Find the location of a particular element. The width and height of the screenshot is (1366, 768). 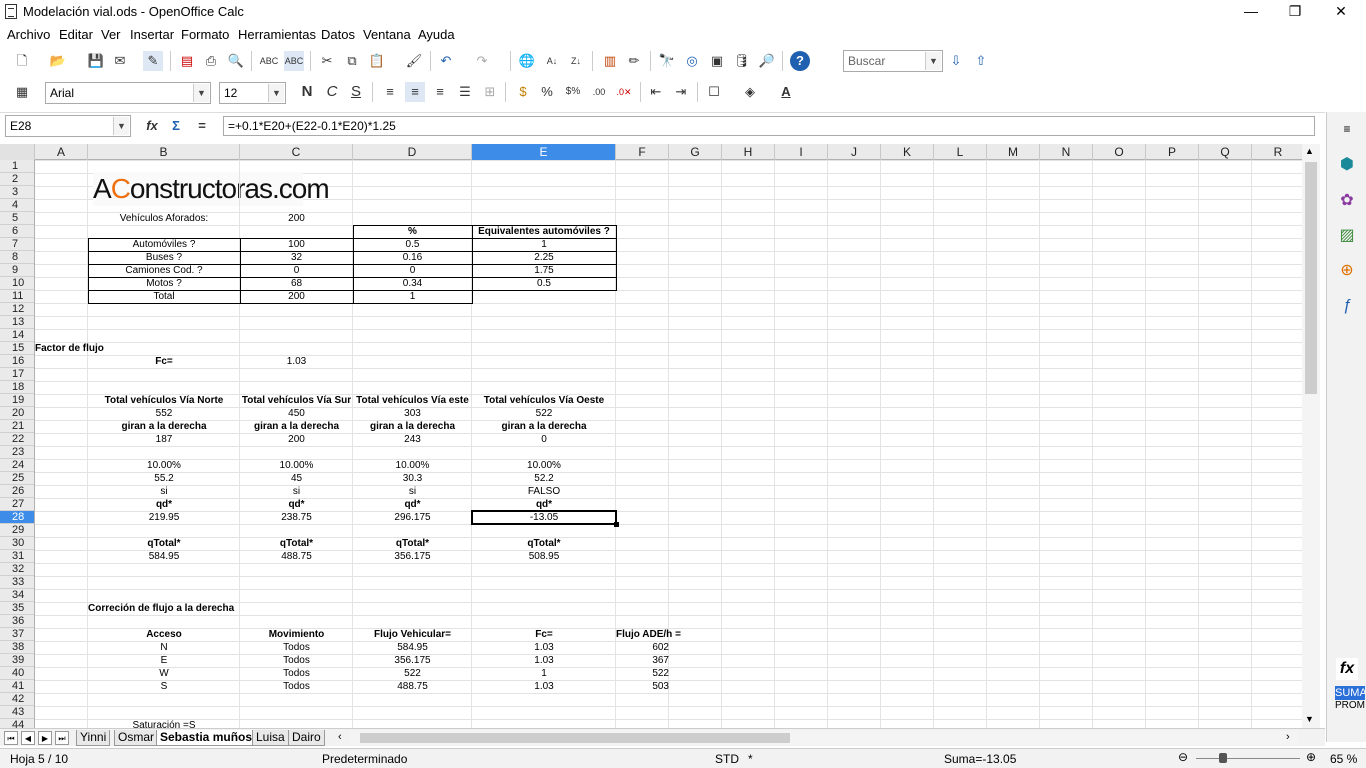

row-header-5: 5 is located at coordinates (17, 218).